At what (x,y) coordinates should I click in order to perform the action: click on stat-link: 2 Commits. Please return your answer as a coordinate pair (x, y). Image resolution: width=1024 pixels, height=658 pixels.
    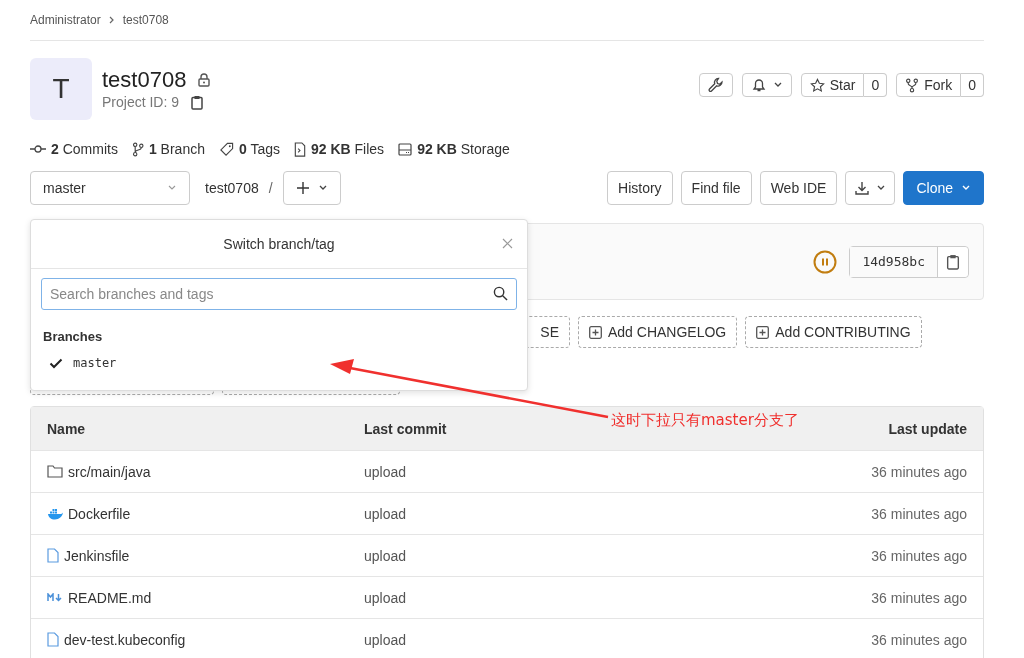
    Looking at the image, I should click on (84, 149).